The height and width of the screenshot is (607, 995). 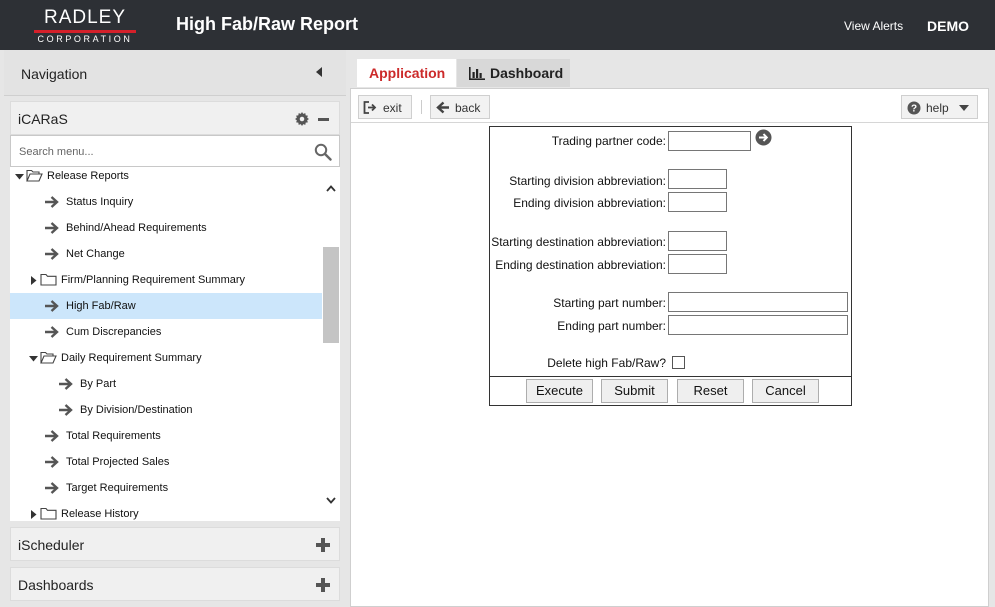 I want to click on tree-item: Cum Discrepancies, so click(x=166, y=332).